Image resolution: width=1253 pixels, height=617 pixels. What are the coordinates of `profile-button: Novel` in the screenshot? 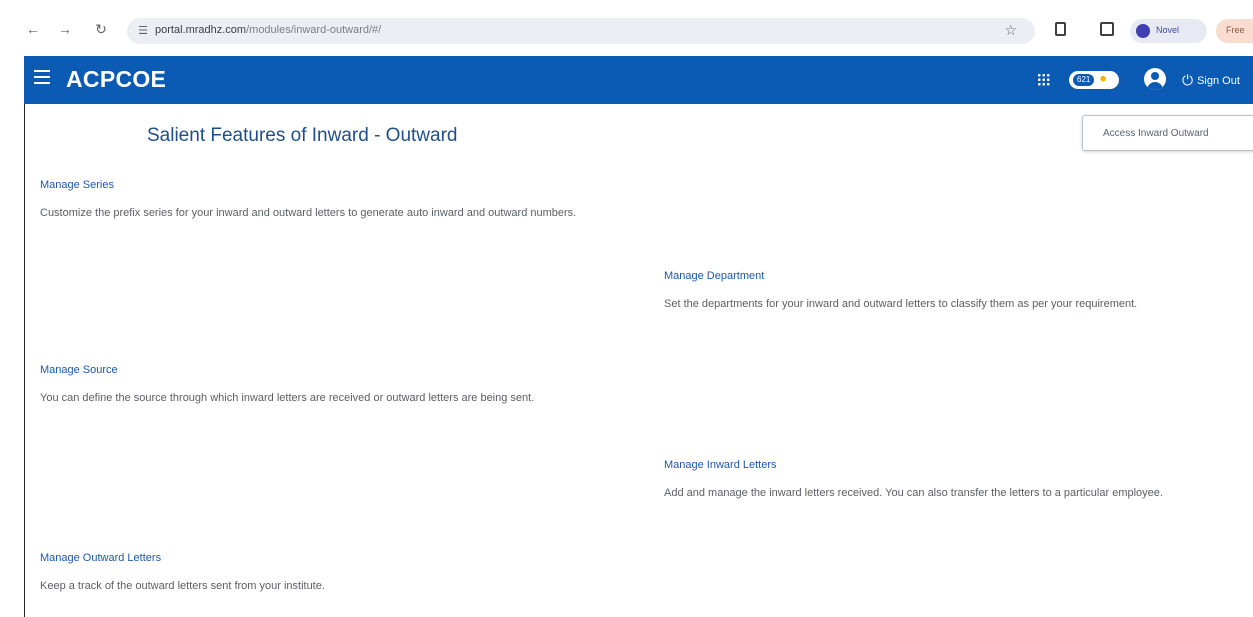 It's located at (1168, 31).